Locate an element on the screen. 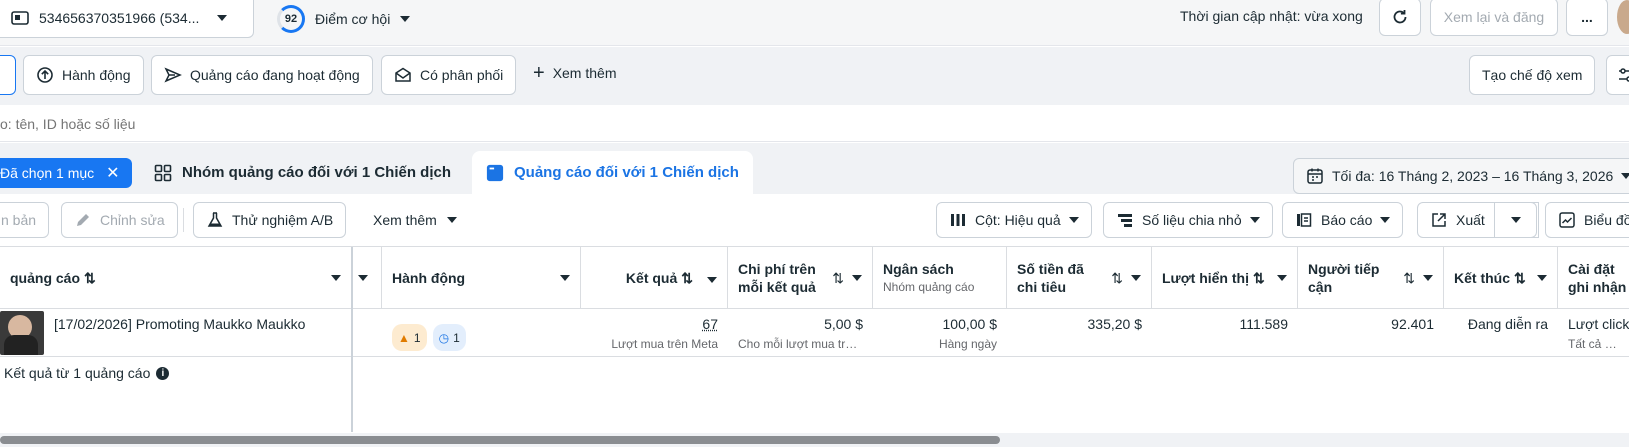 This screenshot has width=1629, height=447. col-ad-name-label: quảng cáo is located at coordinates (45, 278).